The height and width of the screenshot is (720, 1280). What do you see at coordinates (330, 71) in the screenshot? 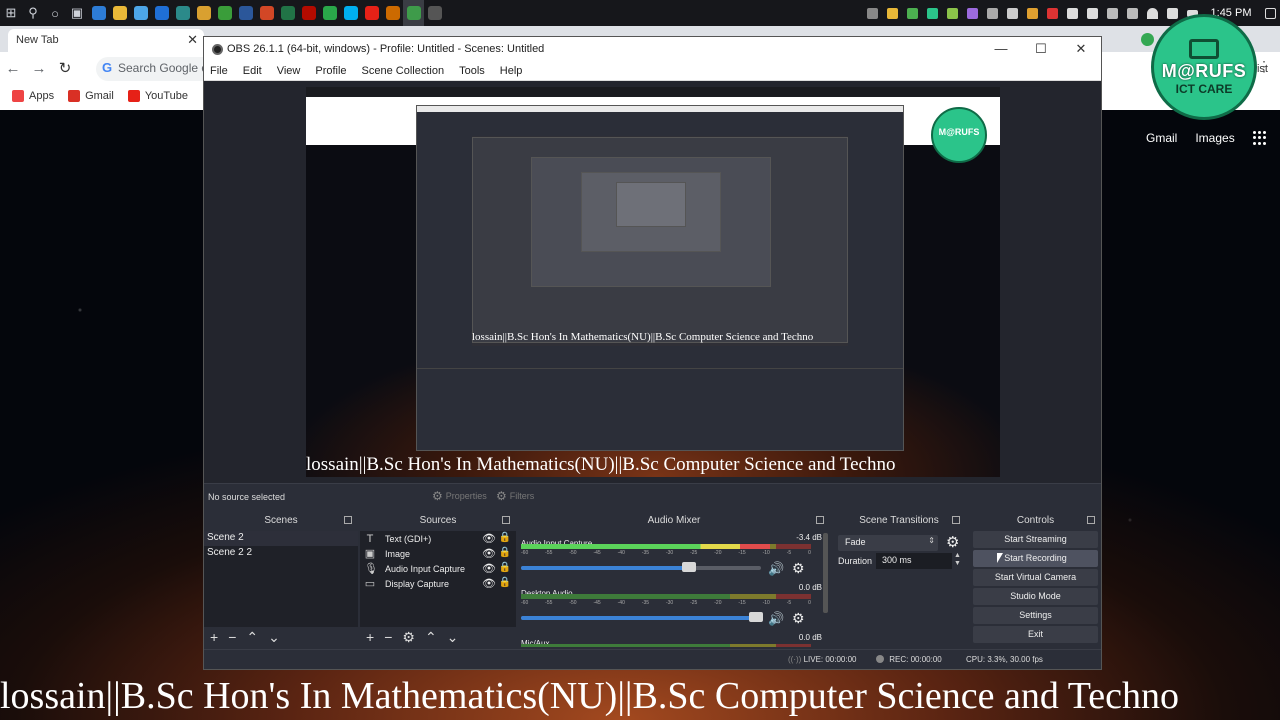
I see `menu-profile: Profile` at bounding box center [330, 71].